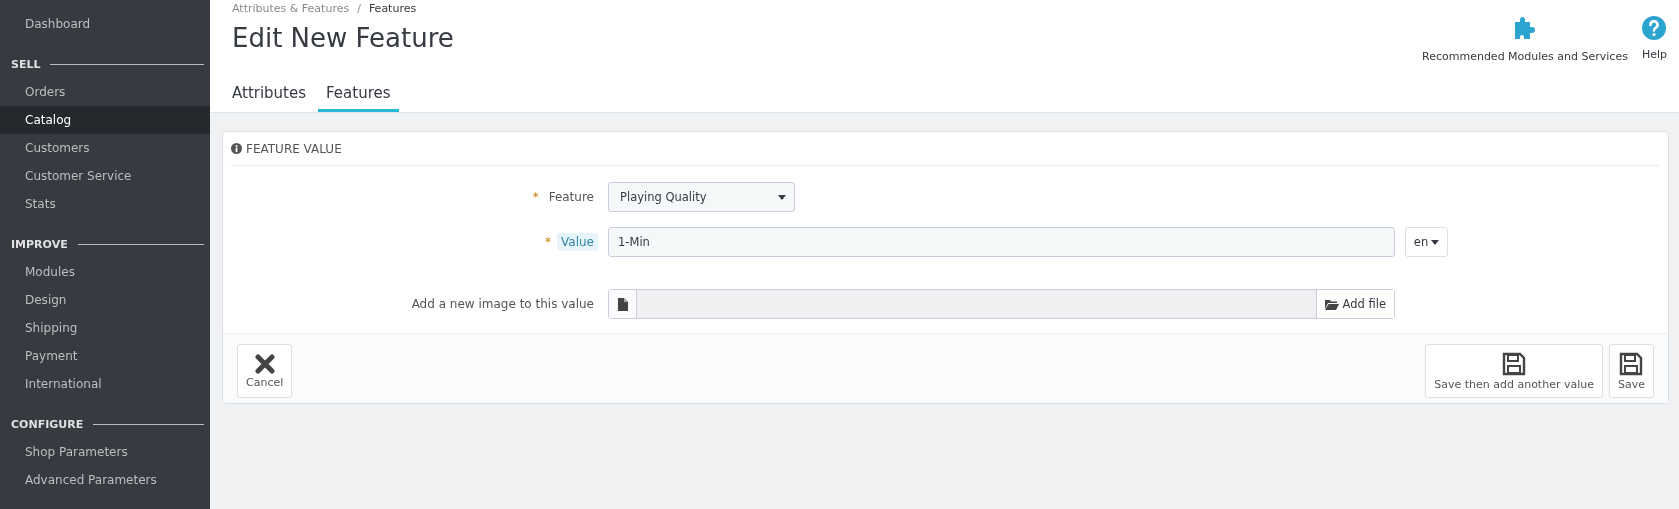 This screenshot has height=509, width=1679. What do you see at coordinates (1331, 304) in the screenshot?
I see `folder-icon` at bounding box center [1331, 304].